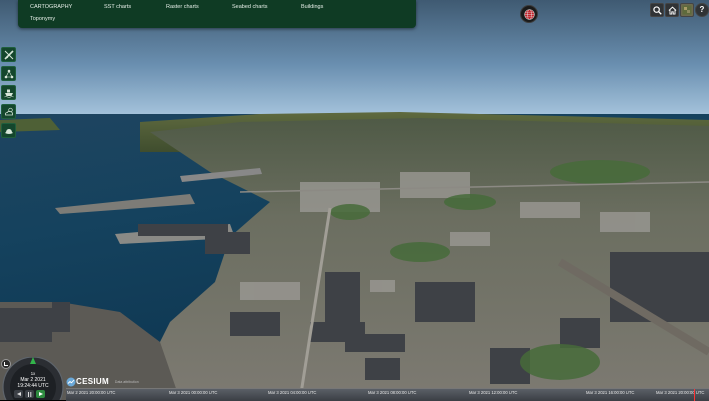  I want to click on timeline-tick-label: Mar 3 2021 00:00:00 UTC, so click(193, 392).